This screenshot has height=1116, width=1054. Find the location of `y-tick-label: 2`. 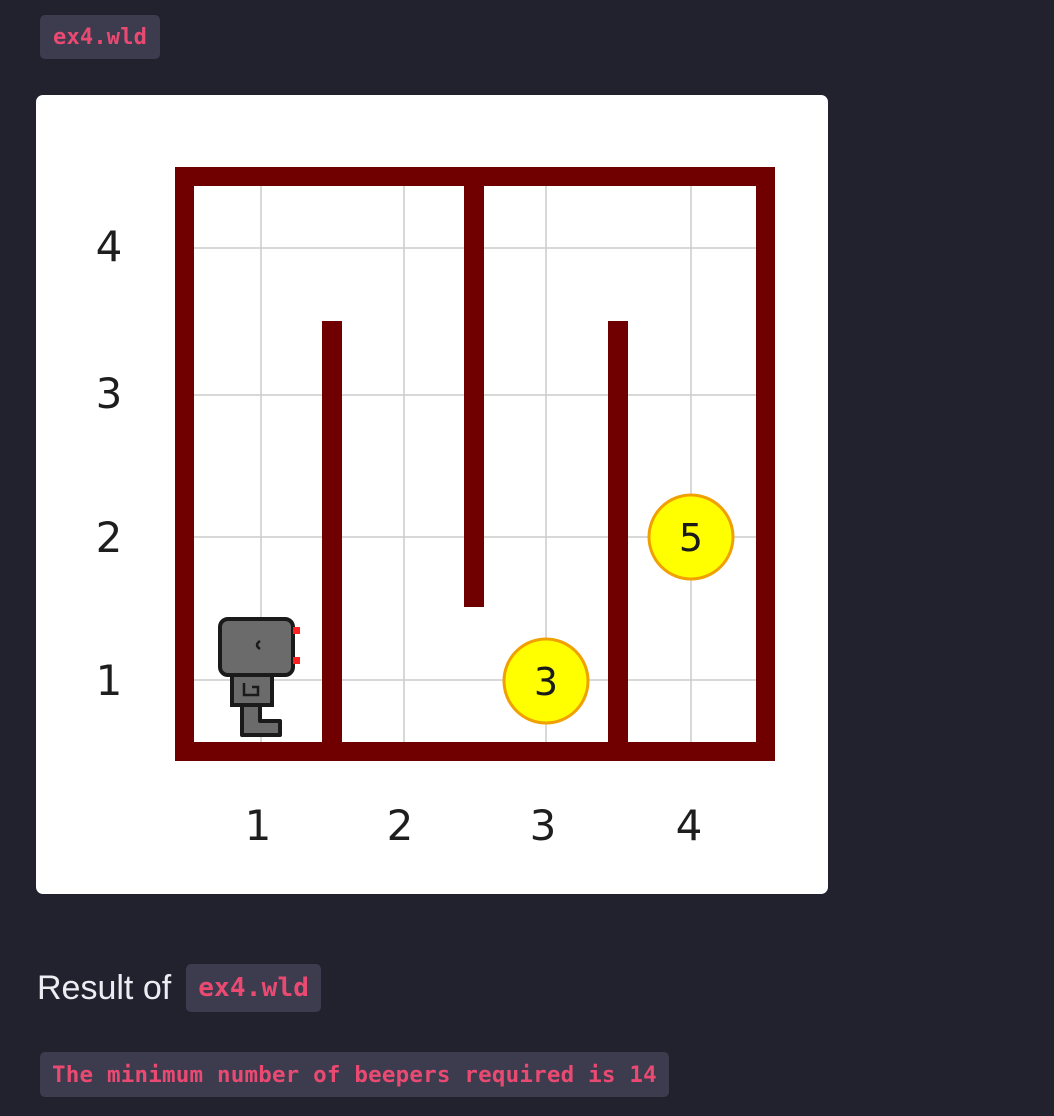

y-tick-label: 2 is located at coordinates (109, 537).